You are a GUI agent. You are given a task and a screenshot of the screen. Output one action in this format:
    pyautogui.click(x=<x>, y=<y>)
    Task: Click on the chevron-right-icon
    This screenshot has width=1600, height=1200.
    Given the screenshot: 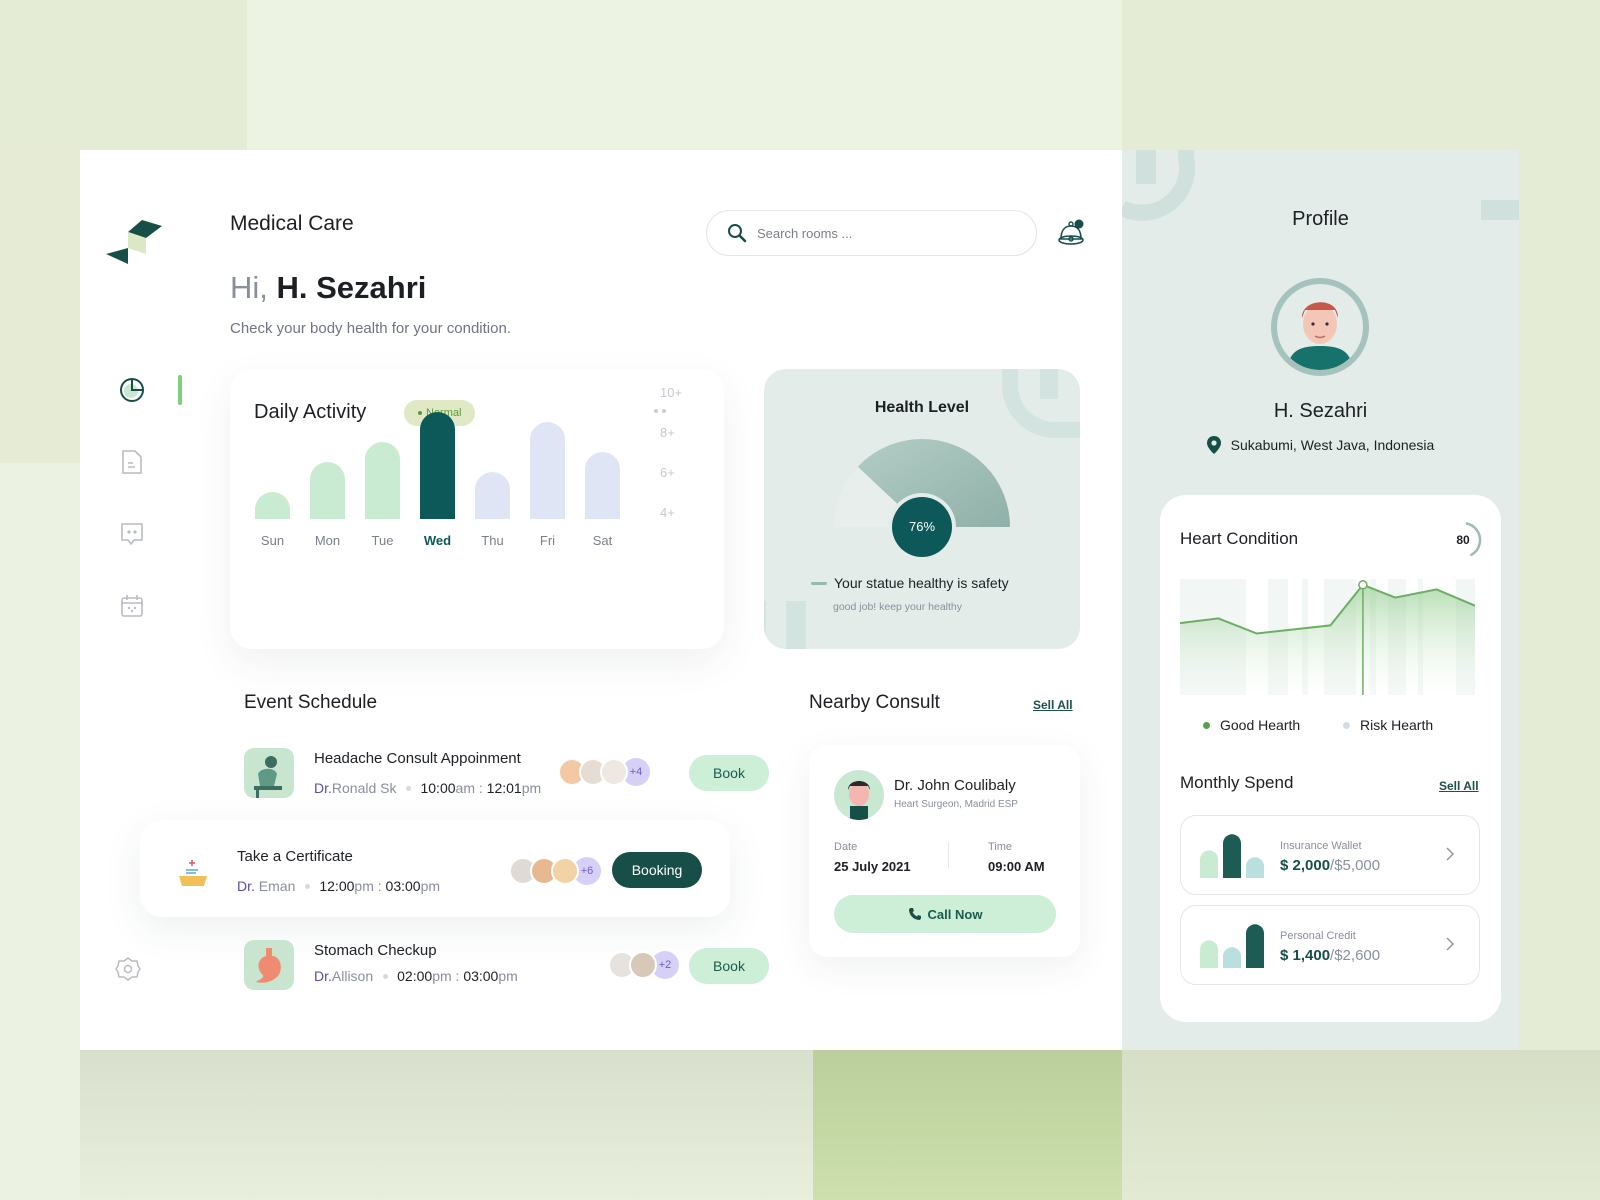 What is the action you would take?
    pyautogui.click(x=1450, y=944)
    